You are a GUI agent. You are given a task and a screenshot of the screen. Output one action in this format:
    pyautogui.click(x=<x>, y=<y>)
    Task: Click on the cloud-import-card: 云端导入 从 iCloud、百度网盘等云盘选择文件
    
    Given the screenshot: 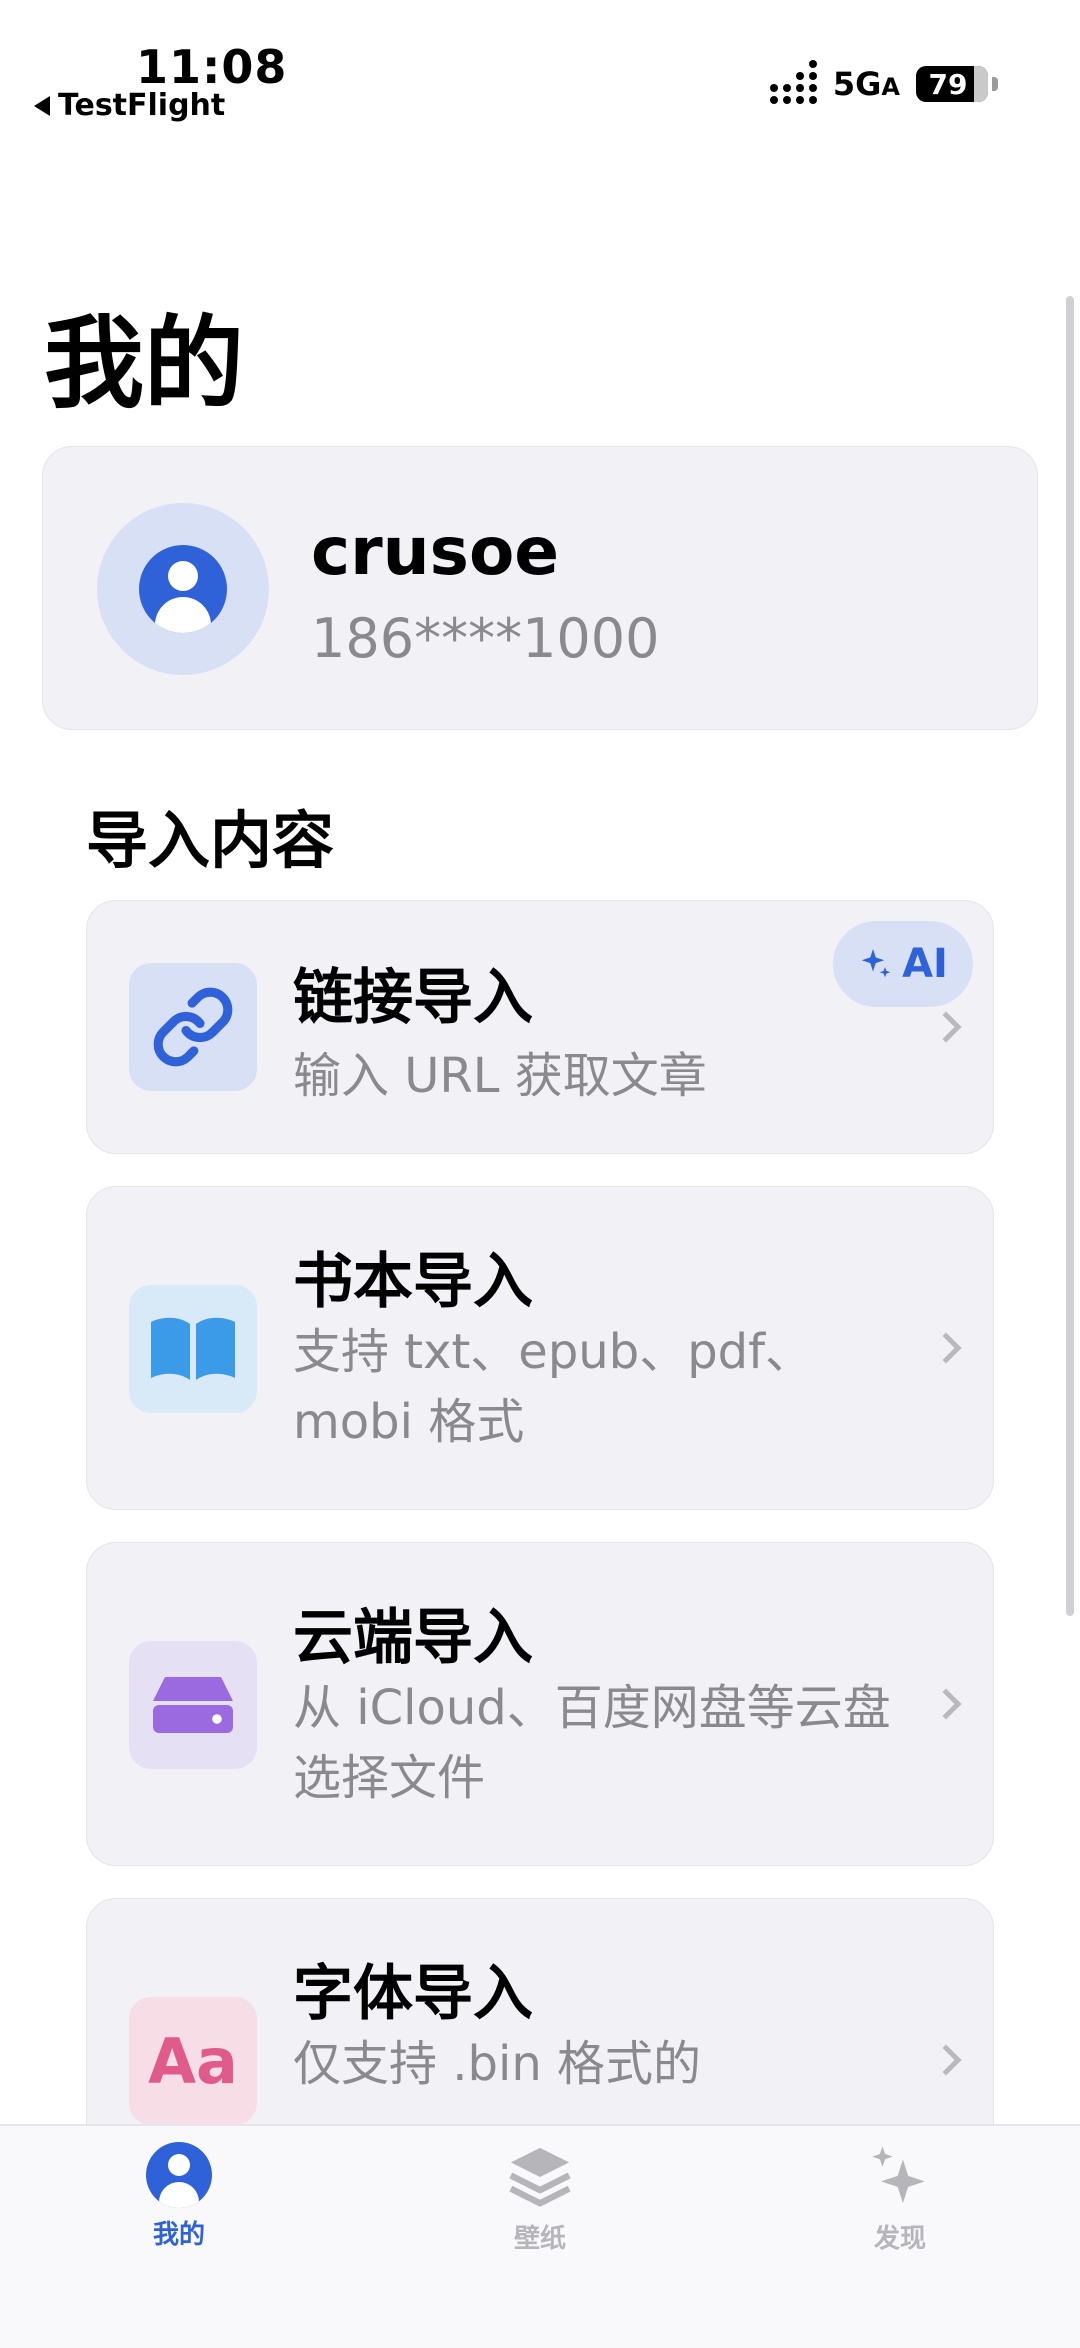 What is the action you would take?
    pyautogui.click(x=540, y=1704)
    